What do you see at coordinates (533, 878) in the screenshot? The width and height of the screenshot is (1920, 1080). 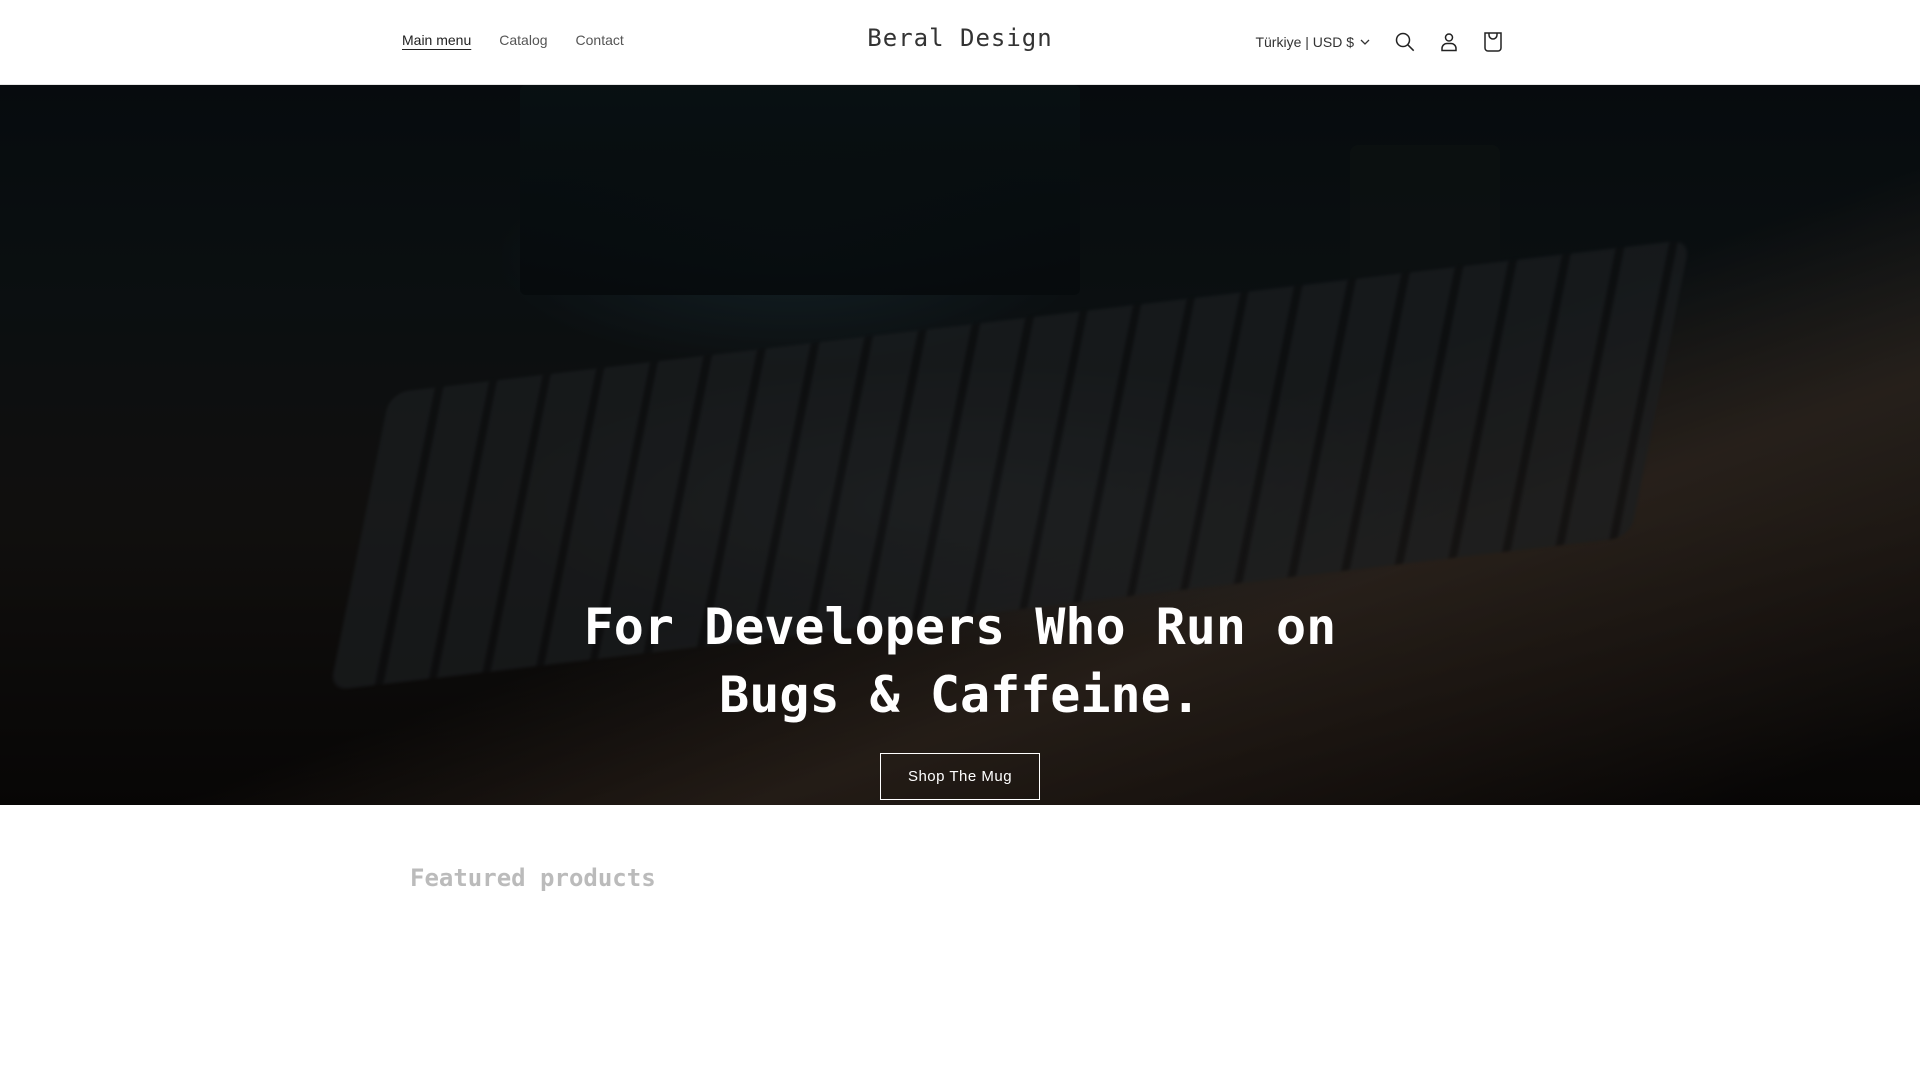 I see `featured-products-heading: Featured products` at bounding box center [533, 878].